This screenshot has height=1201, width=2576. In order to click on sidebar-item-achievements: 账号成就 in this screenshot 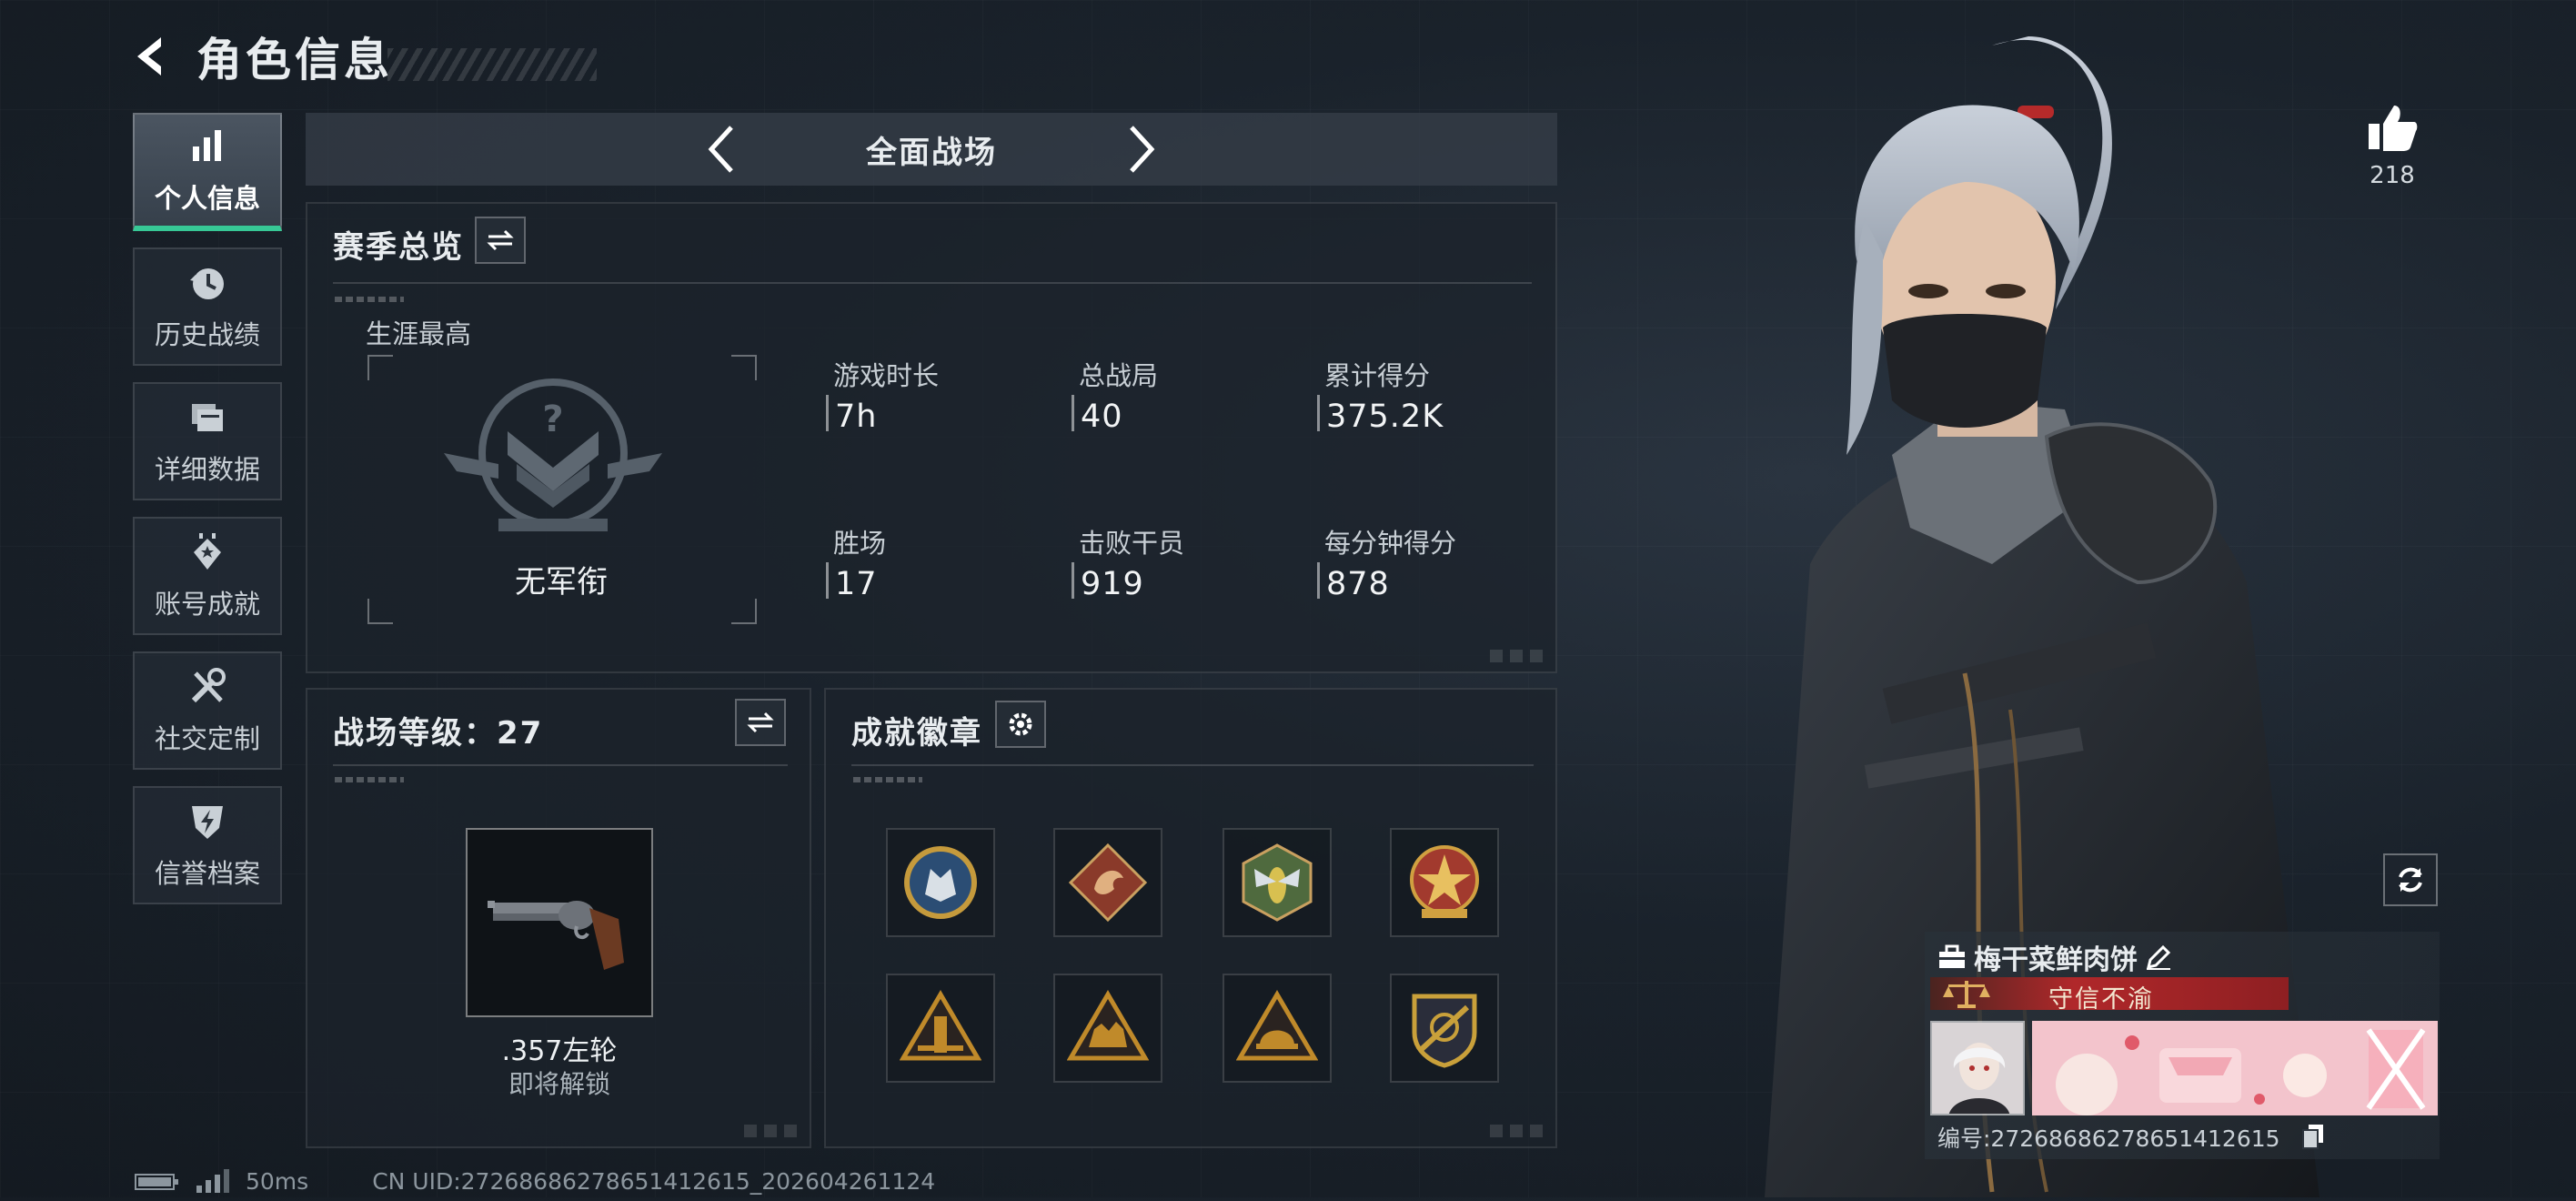, I will do `click(207, 576)`.